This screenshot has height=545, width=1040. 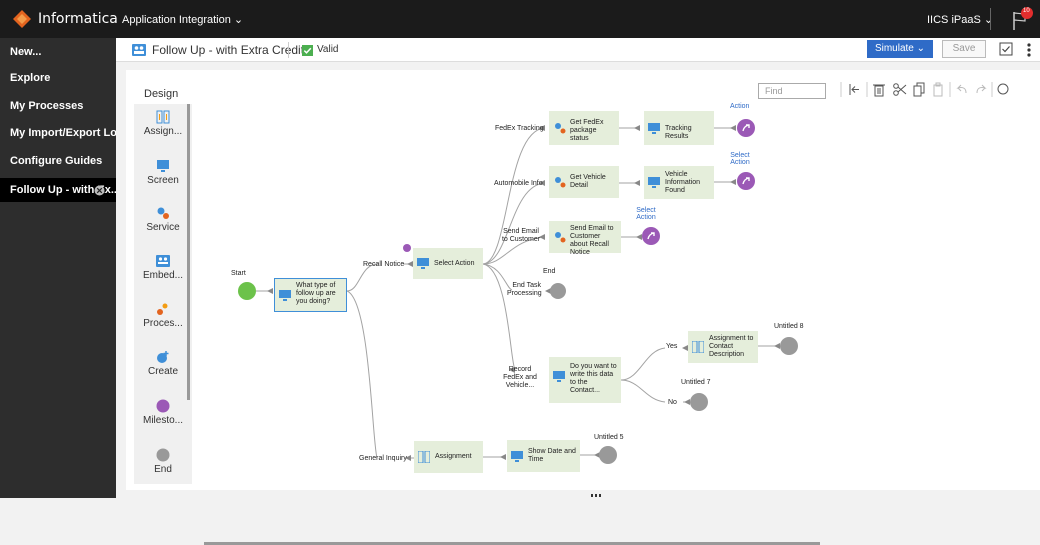 I want to click on label-untitled-7: Untitled 7, so click(x=696, y=382).